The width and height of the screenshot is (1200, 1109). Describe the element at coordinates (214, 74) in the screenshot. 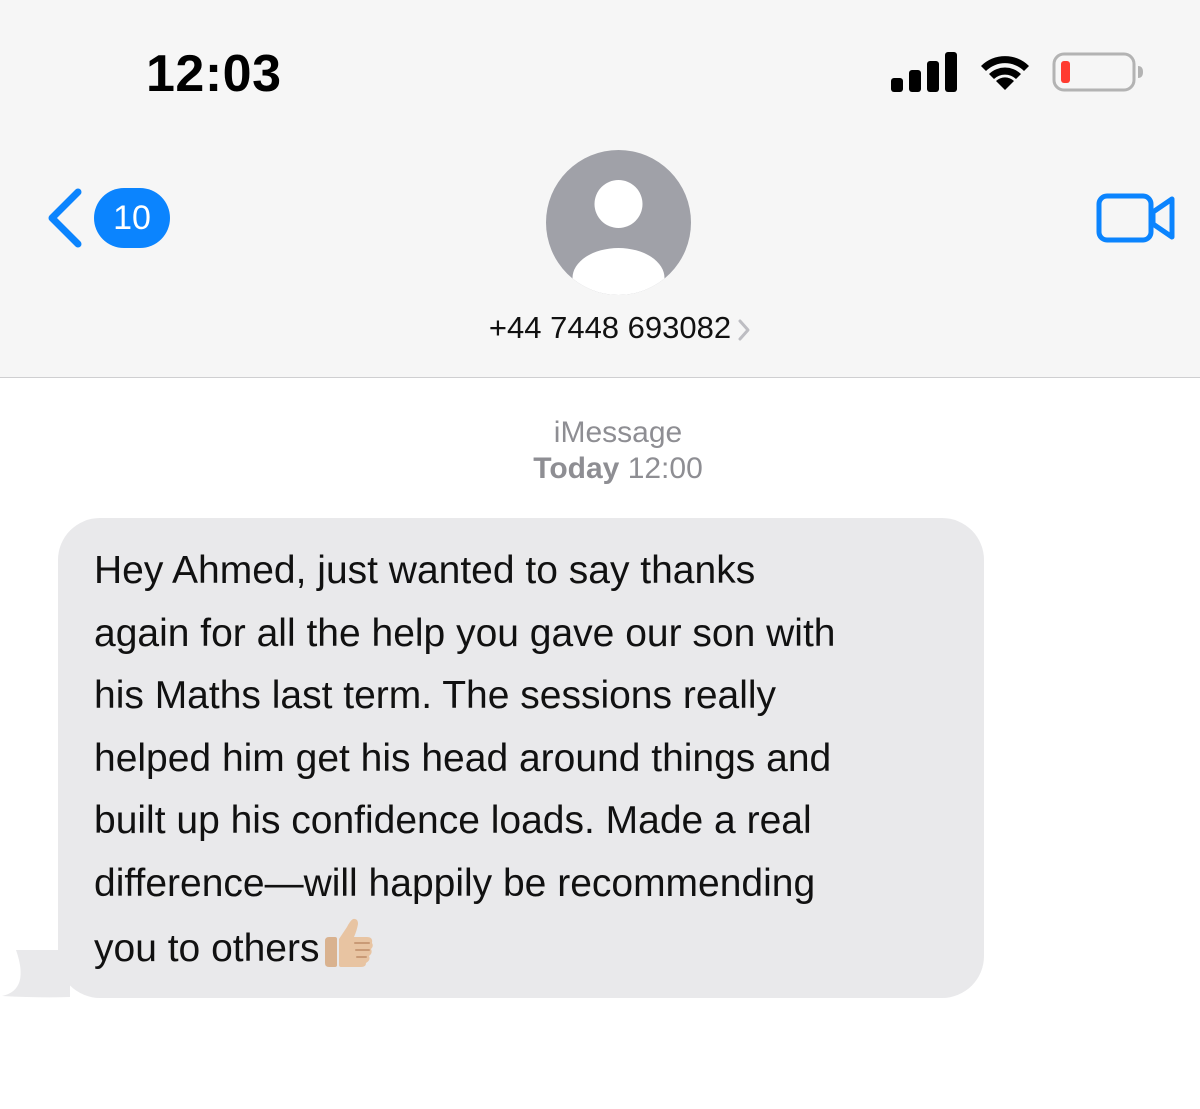

I see `status-time: 12:03` at that location.